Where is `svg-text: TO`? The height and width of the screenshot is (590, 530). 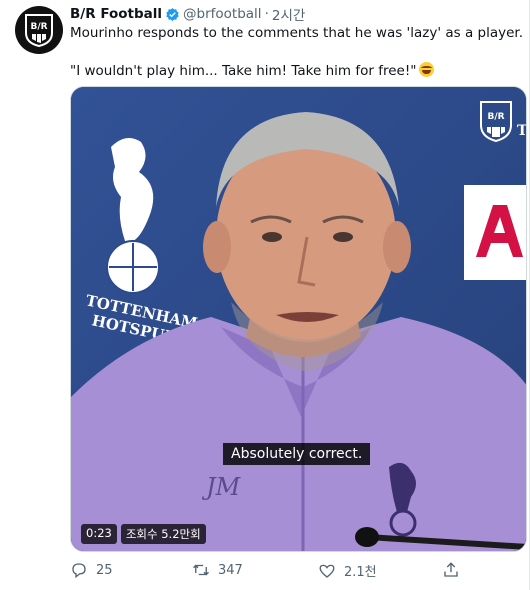
svg-text: TO is located at coordinates (522, 131).